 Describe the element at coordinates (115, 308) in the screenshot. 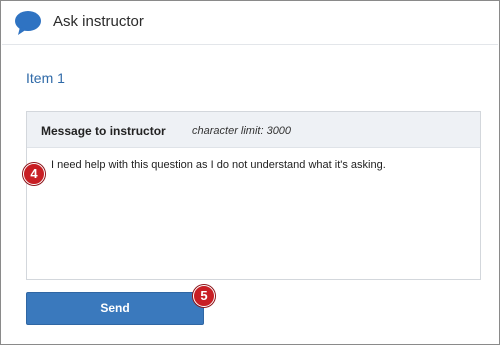

I see `send-button: Send` at that location.